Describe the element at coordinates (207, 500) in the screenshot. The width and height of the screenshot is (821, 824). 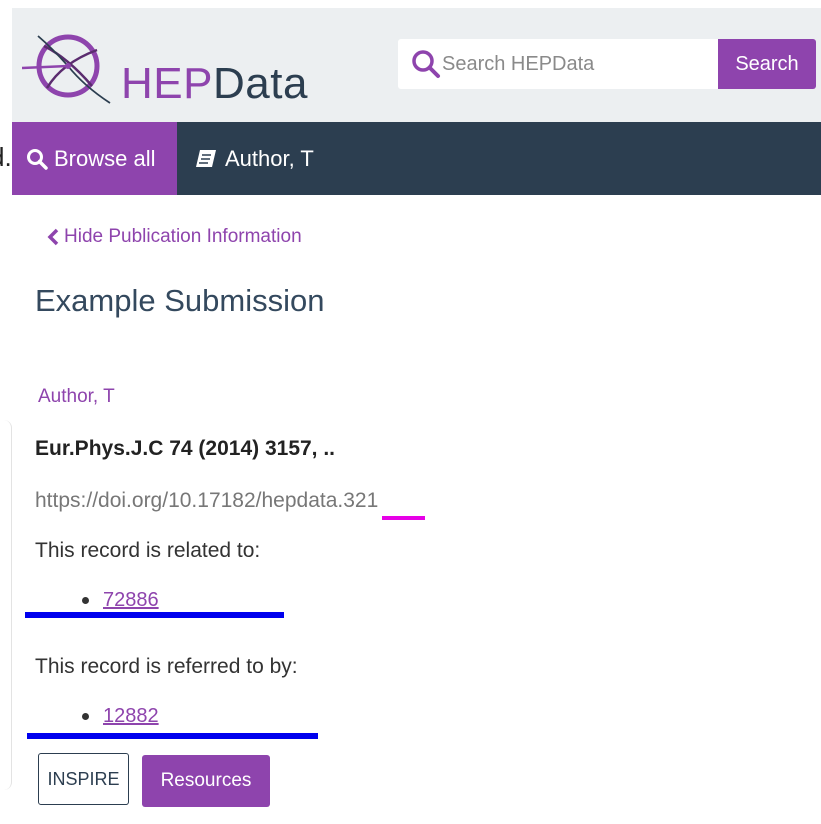
I see `doi-text: https://doi.org/10.17182/hepdata.321` at that location.